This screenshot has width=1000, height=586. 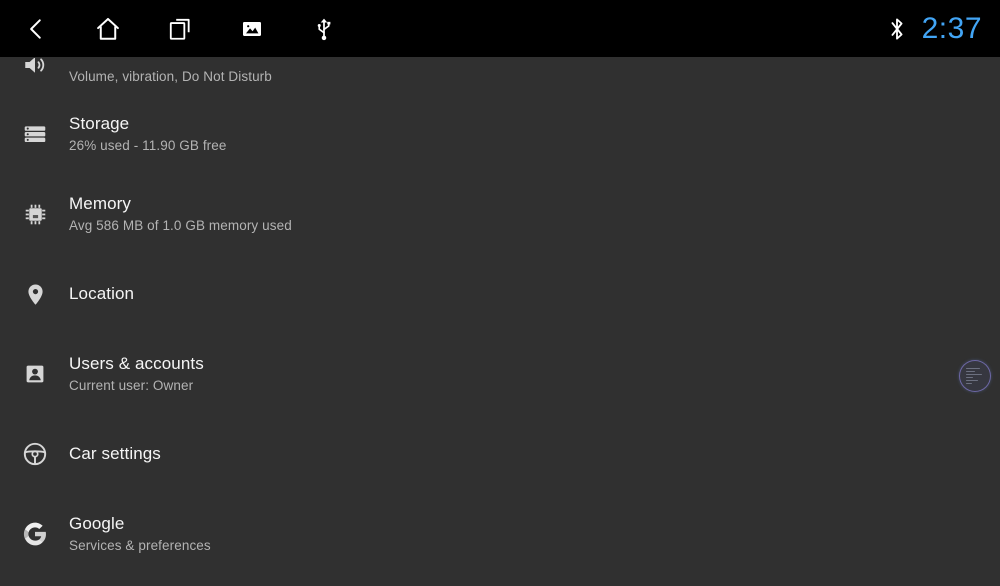 I want to click on usb-icon, so click(x=324, y=29).